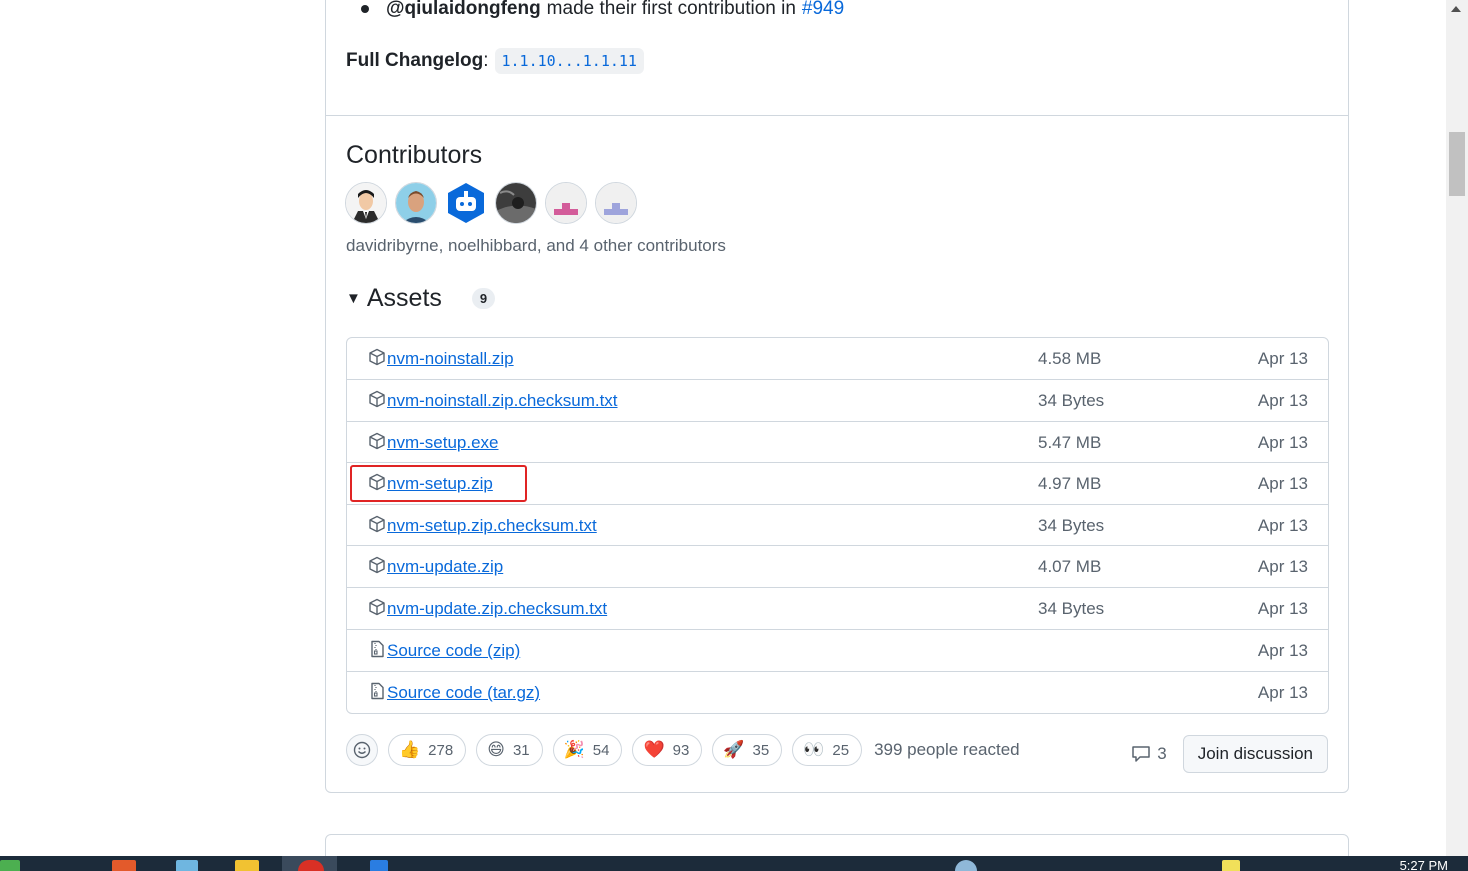 This screenshot has height=871, width=1468. Describe the element at coordinates (509, 750) in the screenshot. I see `reaction-laugh-button: 😄 31` at that location.